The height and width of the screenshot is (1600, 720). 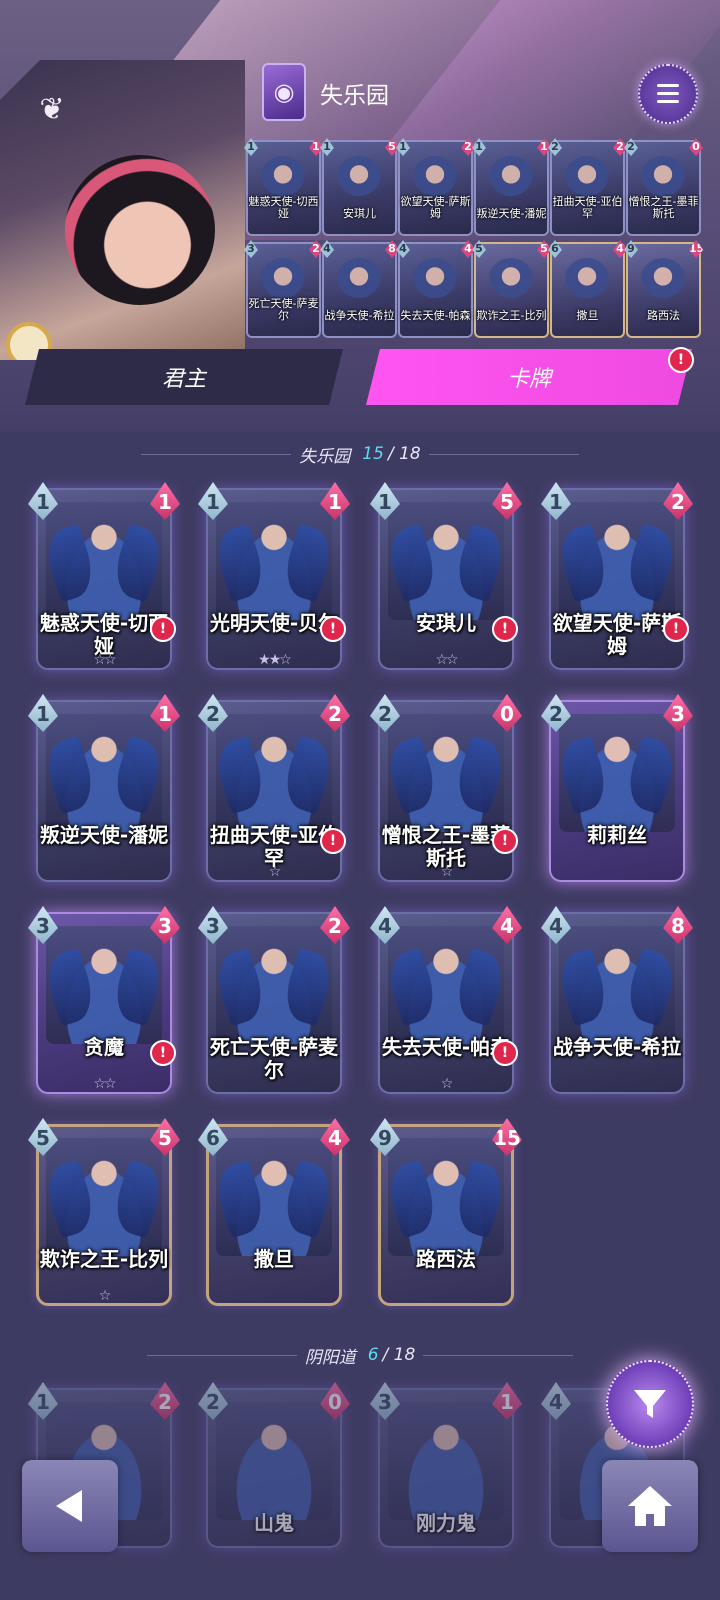 I want to click on collection-card: 3 3 贪魔 ☆☆!, so click(x=104, y=1000).